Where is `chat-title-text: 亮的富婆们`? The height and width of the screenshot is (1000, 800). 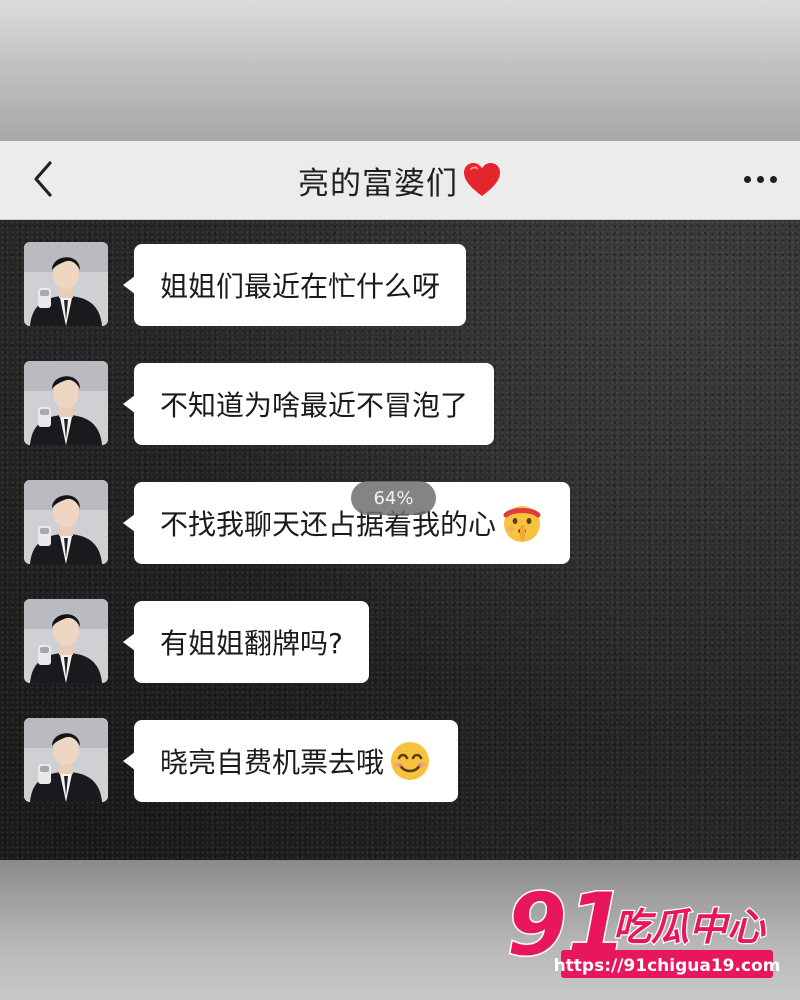
chat-title-text: 亮的富婆们 is located at coordinates (378, 183).